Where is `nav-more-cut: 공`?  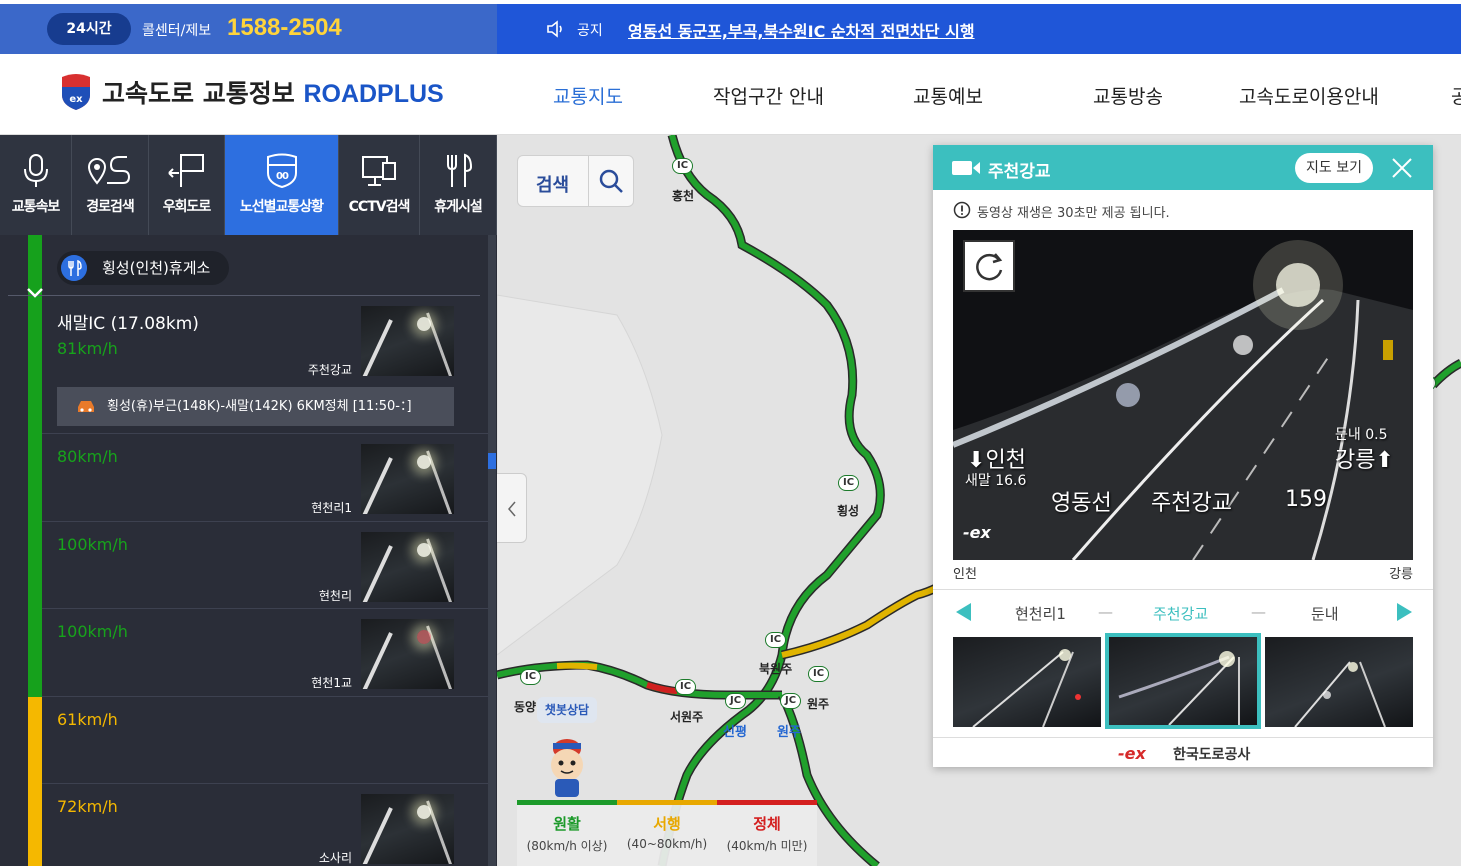 nav-more-cut: 공 is located at coordinates (1456, 95).